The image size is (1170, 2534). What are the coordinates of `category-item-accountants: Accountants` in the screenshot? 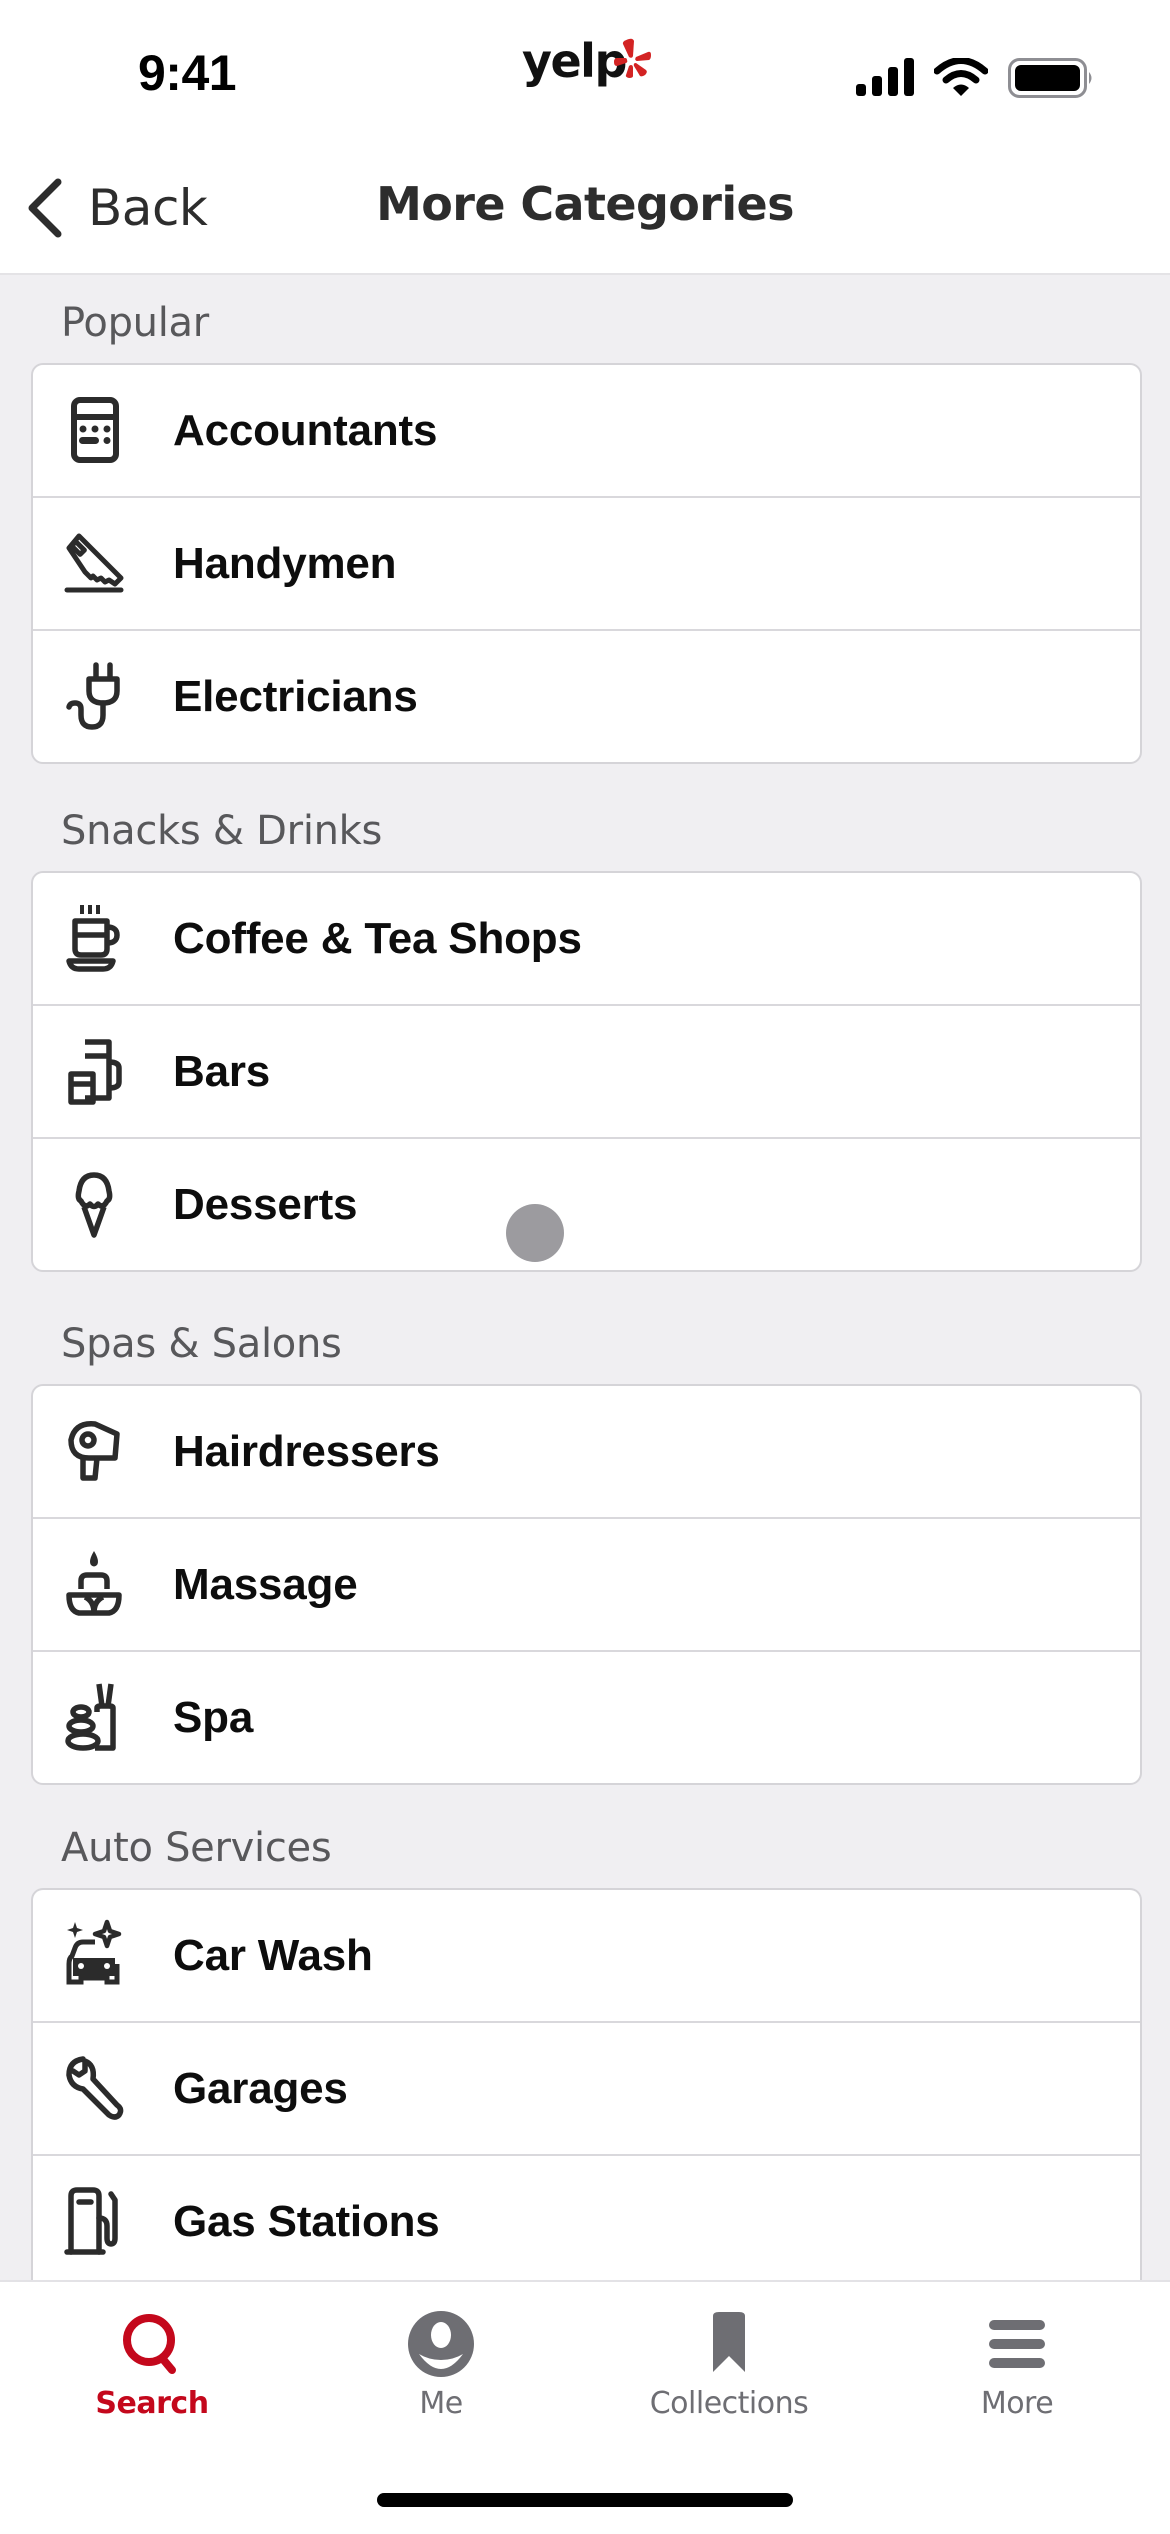 It's located at (586, 430).